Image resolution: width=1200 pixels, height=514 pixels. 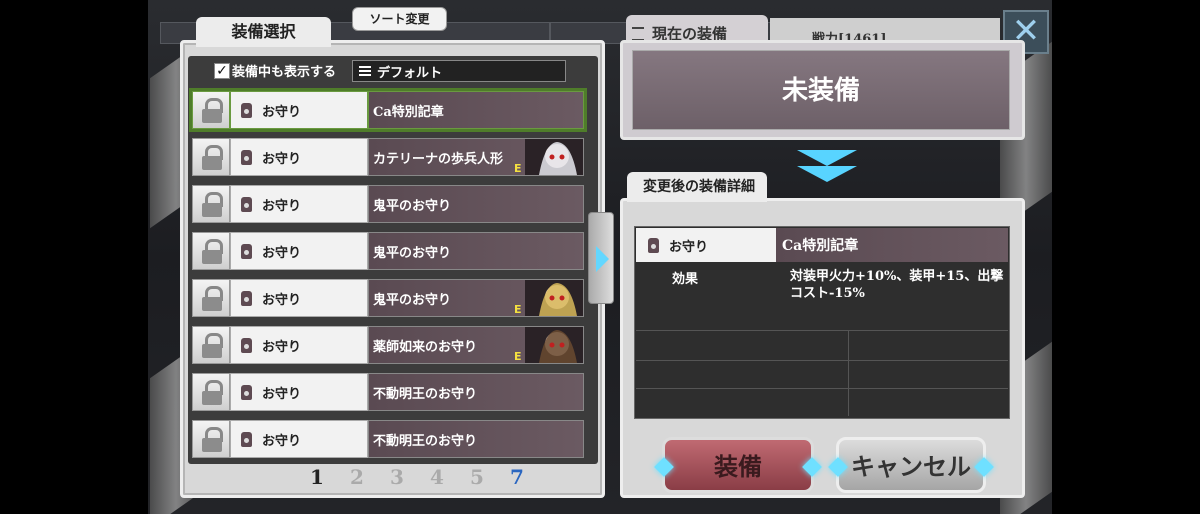 What do you see at coordinates (410, 73) in the screenshot?
I see `sort-mode-label: デフォルト` at bounding box center [410, 73].